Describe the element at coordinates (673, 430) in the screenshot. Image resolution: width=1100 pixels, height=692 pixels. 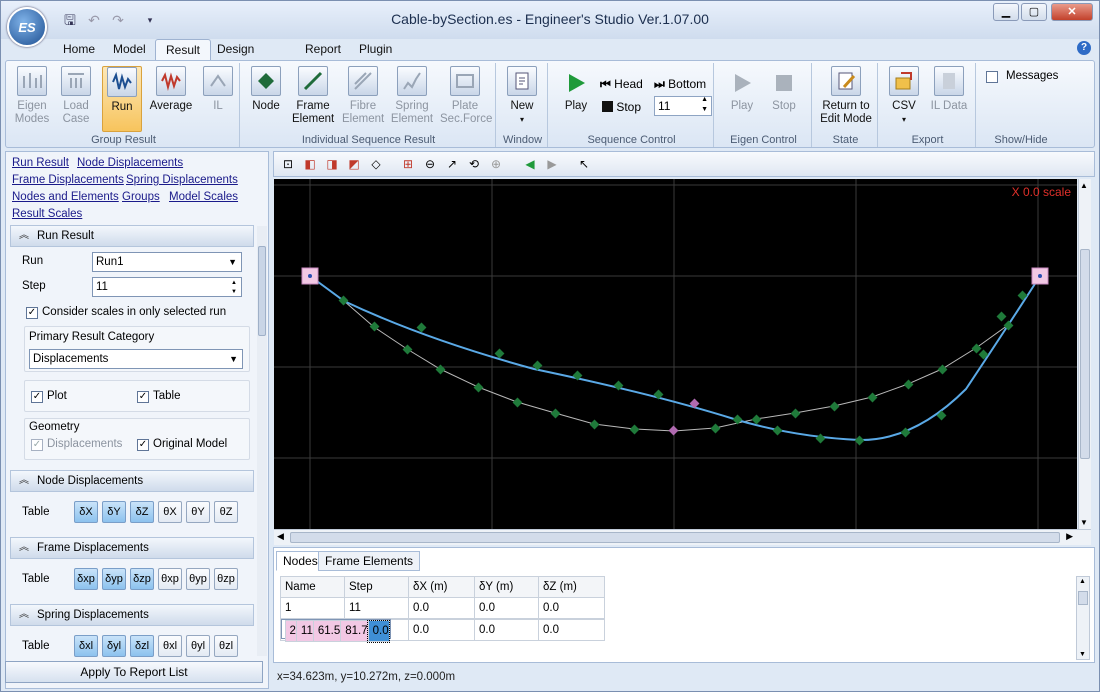
I see `selected-node-marker` at that location.